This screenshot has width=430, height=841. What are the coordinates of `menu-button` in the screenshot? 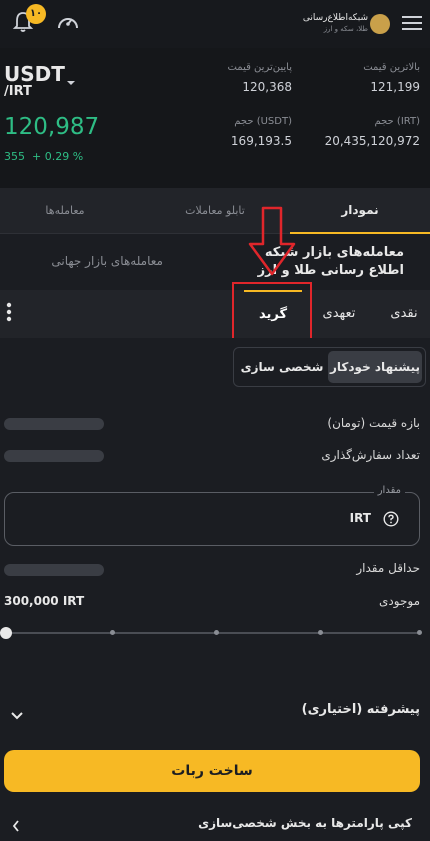 It's located at (412, 23).